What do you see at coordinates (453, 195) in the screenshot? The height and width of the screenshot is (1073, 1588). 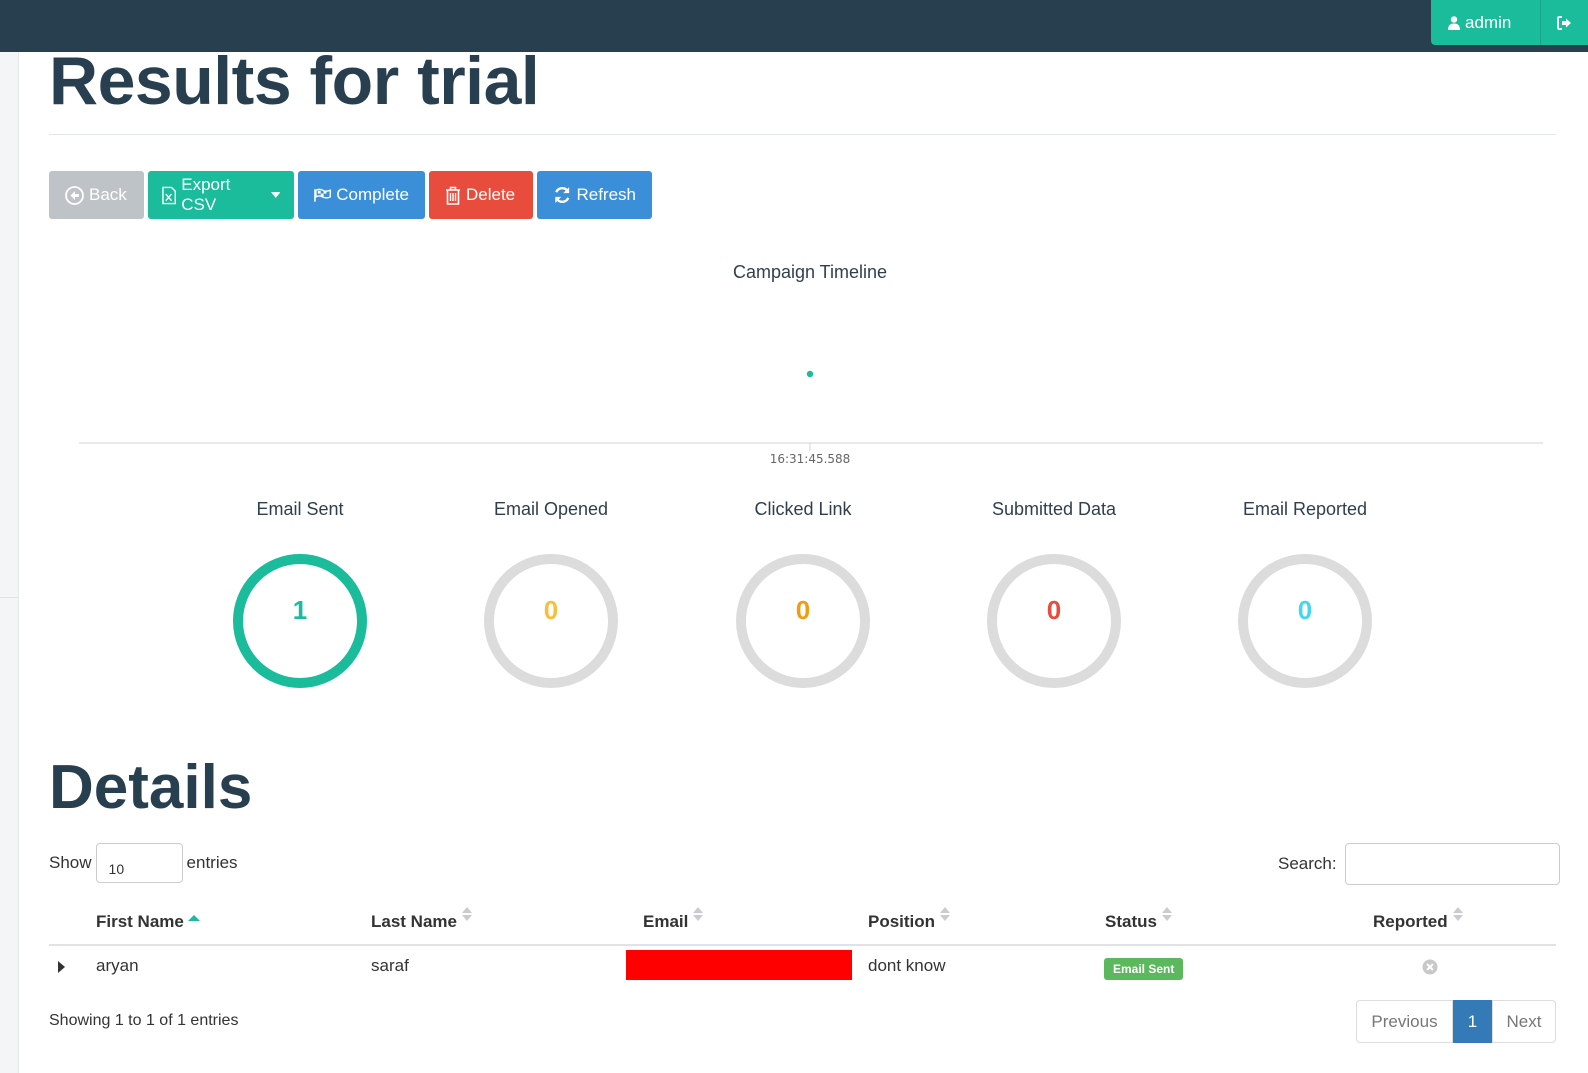 I see `trash-icon` at bounding box center [453, 195].